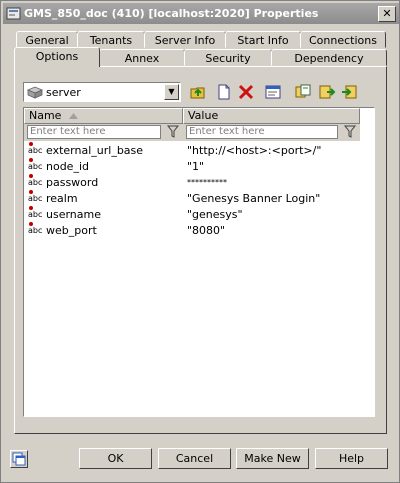 The width and height of the screenshot is (400, 483). What do you see at coordinates (262, 132) in the screenshot?
I see `value-filter-input: Enter text here` at bounding box center [262, 132].